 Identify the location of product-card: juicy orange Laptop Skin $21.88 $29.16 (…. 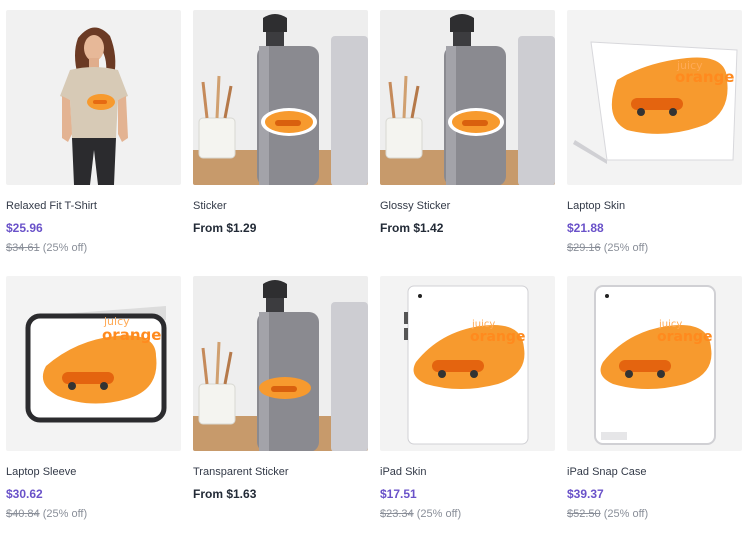
(654, 143).